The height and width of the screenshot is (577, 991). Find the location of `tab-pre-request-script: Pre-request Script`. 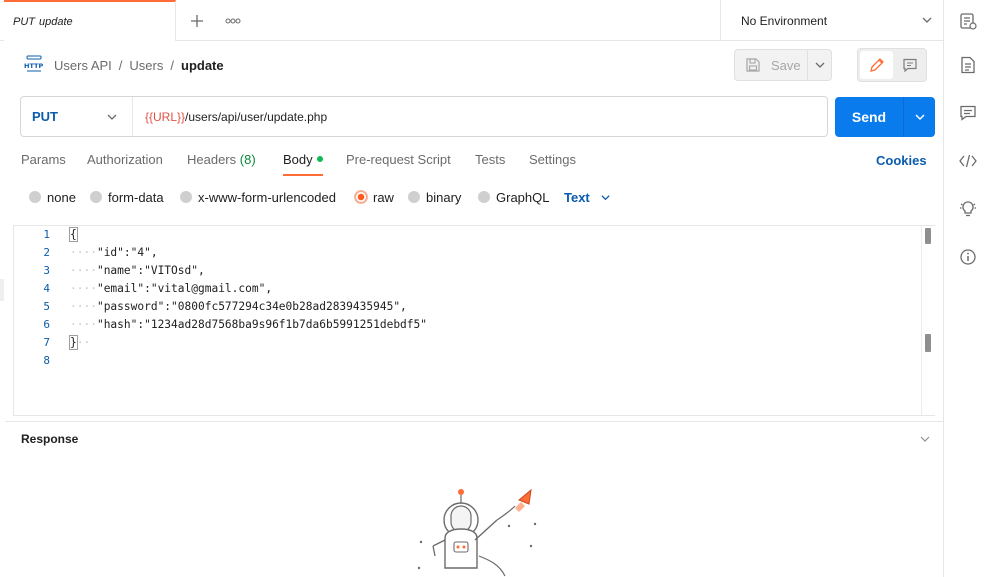

tab-pre-request-script: Pre-request Script is located at coordinates (398, 163).